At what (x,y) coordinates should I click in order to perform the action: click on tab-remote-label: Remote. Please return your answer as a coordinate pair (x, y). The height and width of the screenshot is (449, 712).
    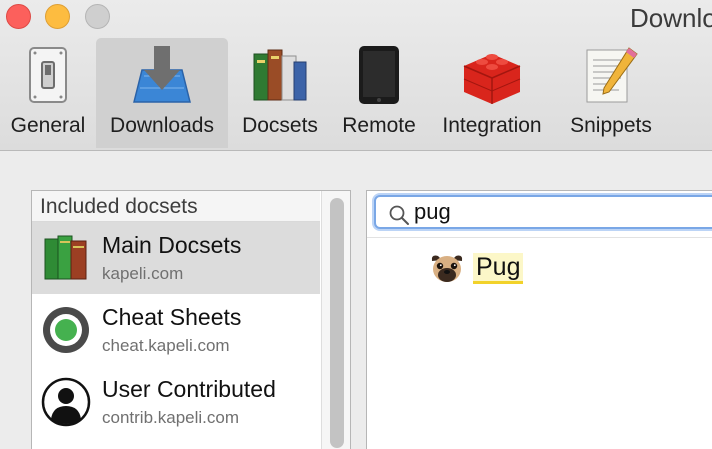
    Looking at the image, I should click on (379, 125).